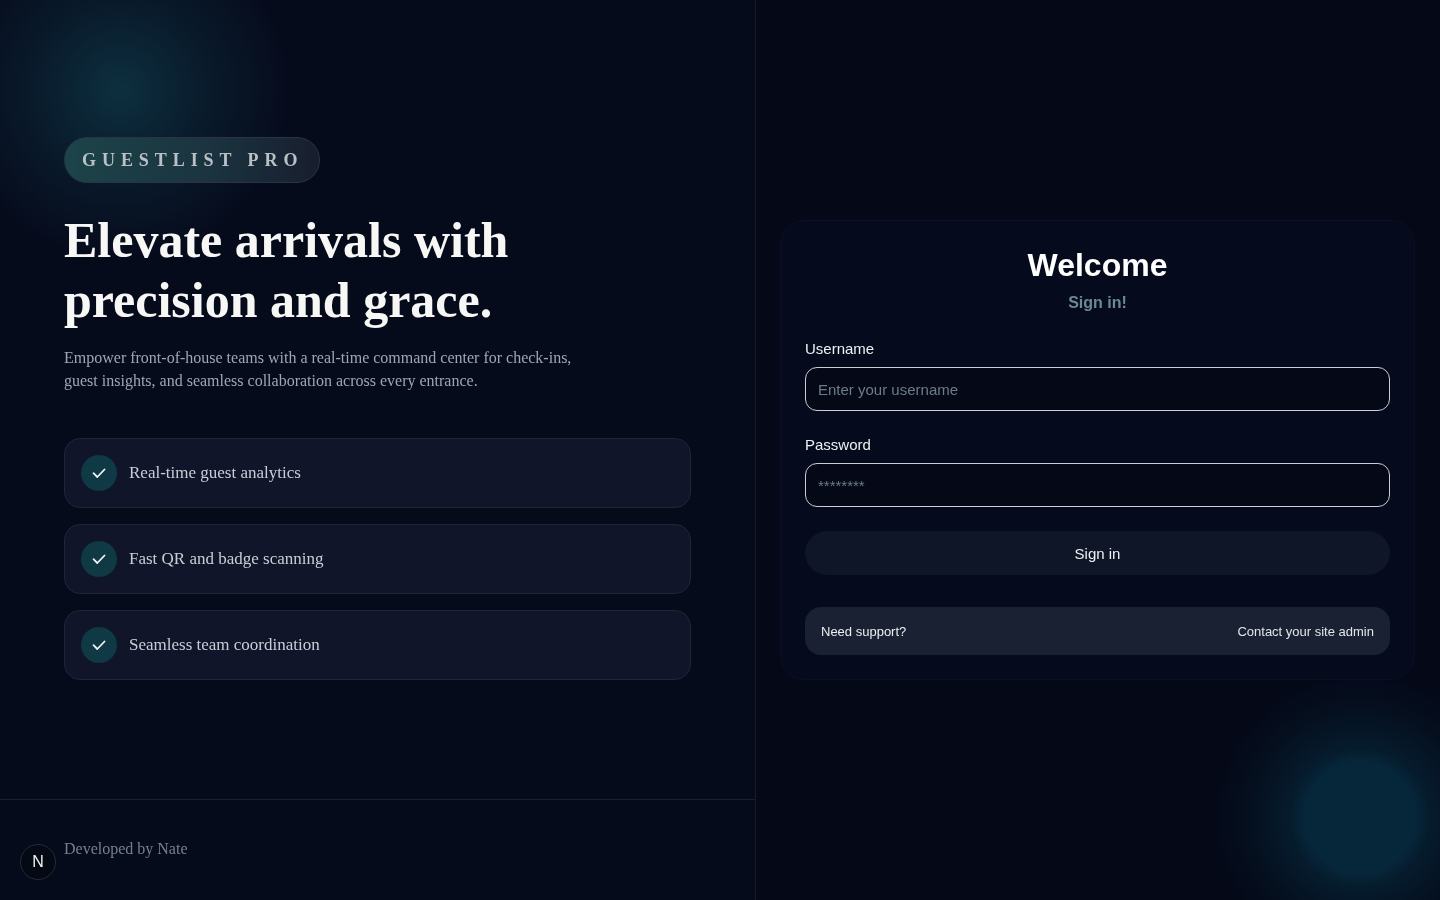 The image size is (1440, 900). Describe the element at coordinates (840, 349) in the screenshot. I see `field-label: Username` at that location.